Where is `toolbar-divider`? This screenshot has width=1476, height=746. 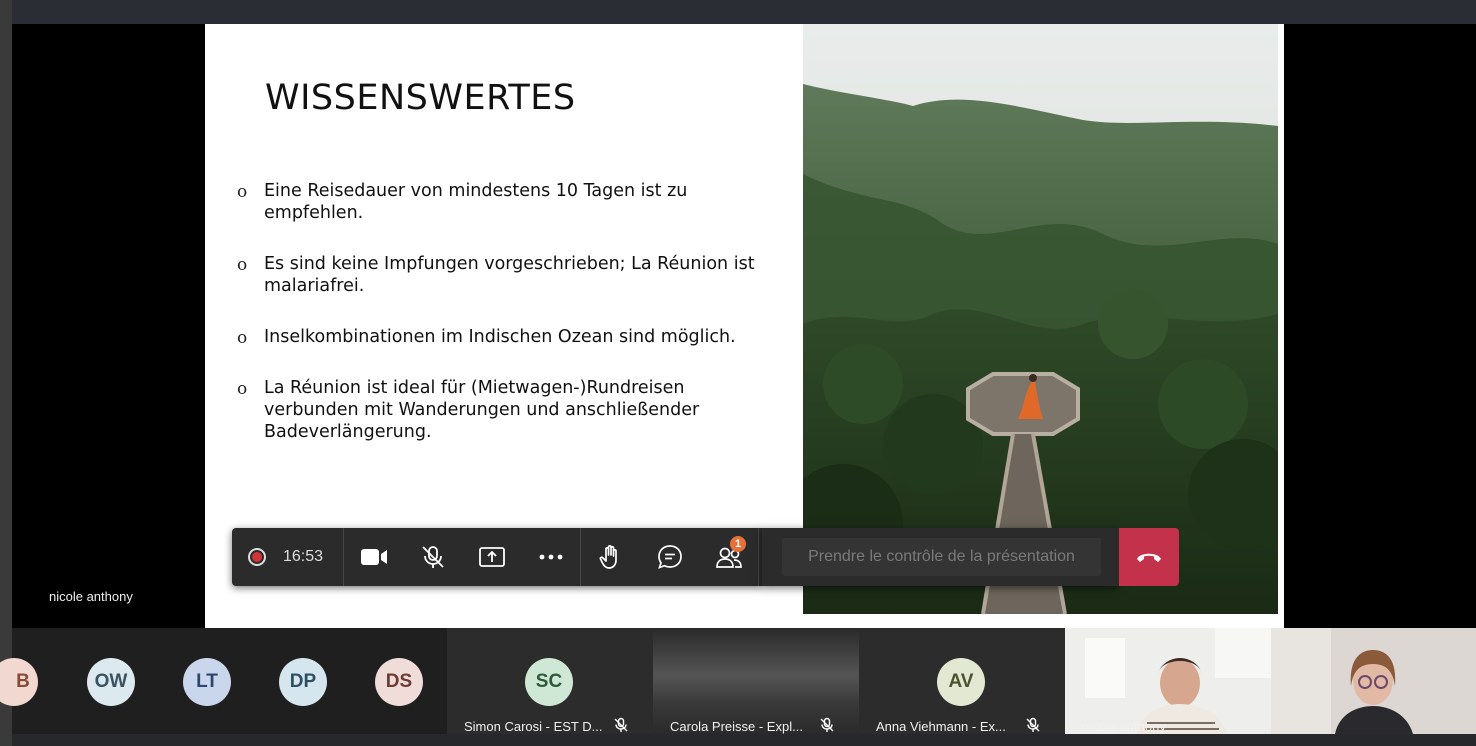 toolbar-divider is located at coordinates (759, 557).